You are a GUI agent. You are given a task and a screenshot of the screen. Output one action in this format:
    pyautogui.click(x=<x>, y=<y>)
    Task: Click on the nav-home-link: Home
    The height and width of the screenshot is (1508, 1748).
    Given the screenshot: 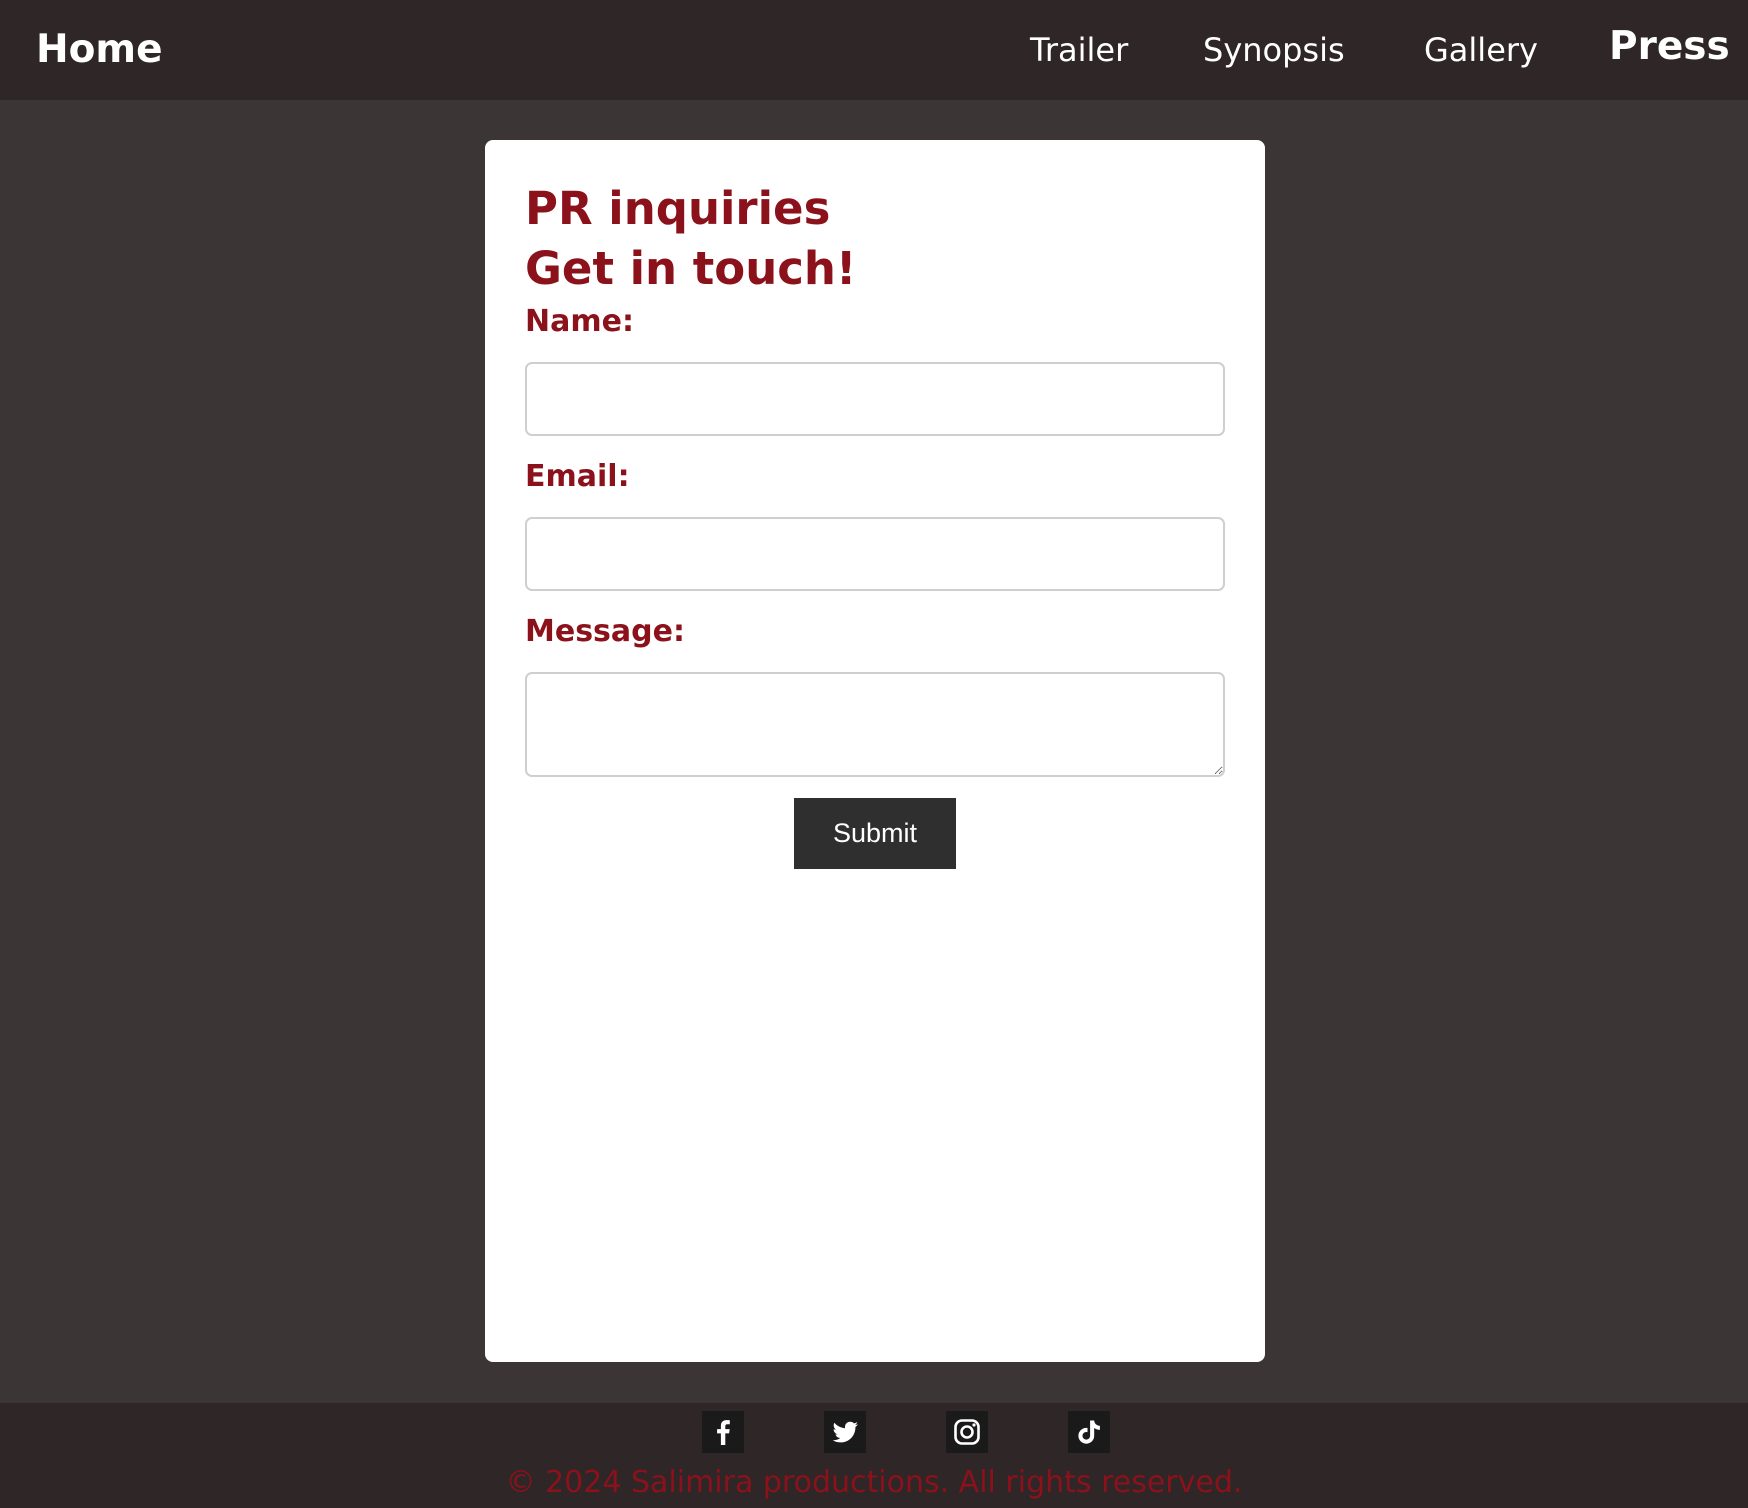 What is the action you would take?
    pyautogui.click(x=99, y=50)
    